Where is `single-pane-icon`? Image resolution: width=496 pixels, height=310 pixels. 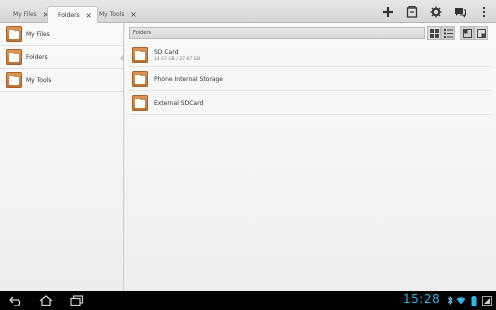
single-pane-icon is located at coordinates (467, 33).